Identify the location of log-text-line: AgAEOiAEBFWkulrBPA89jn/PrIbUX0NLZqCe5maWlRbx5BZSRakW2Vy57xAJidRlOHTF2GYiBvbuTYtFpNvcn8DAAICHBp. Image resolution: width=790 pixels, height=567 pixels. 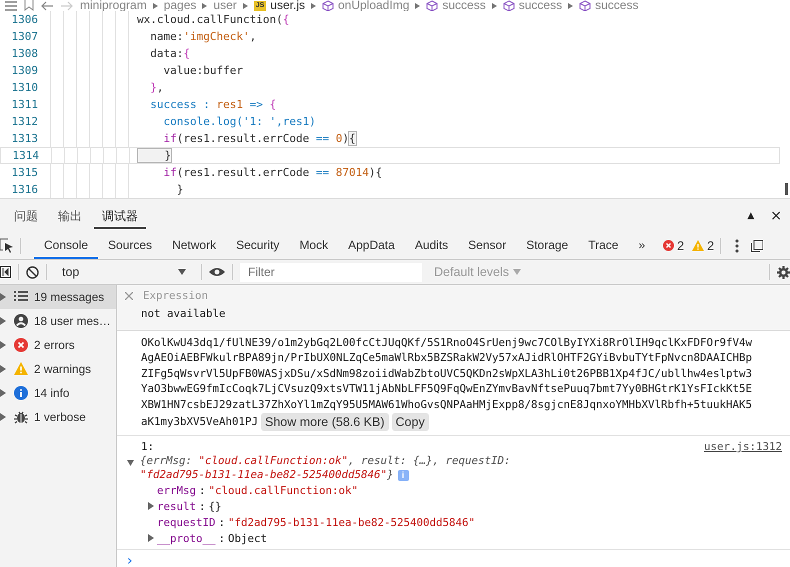
(447, 358).